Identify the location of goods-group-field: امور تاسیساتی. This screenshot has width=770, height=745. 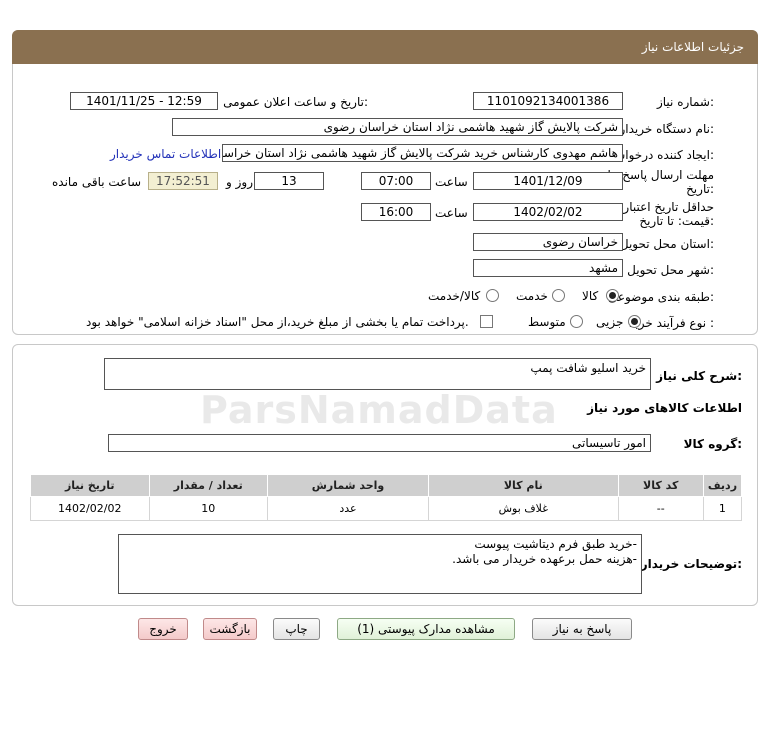
(379, 443).